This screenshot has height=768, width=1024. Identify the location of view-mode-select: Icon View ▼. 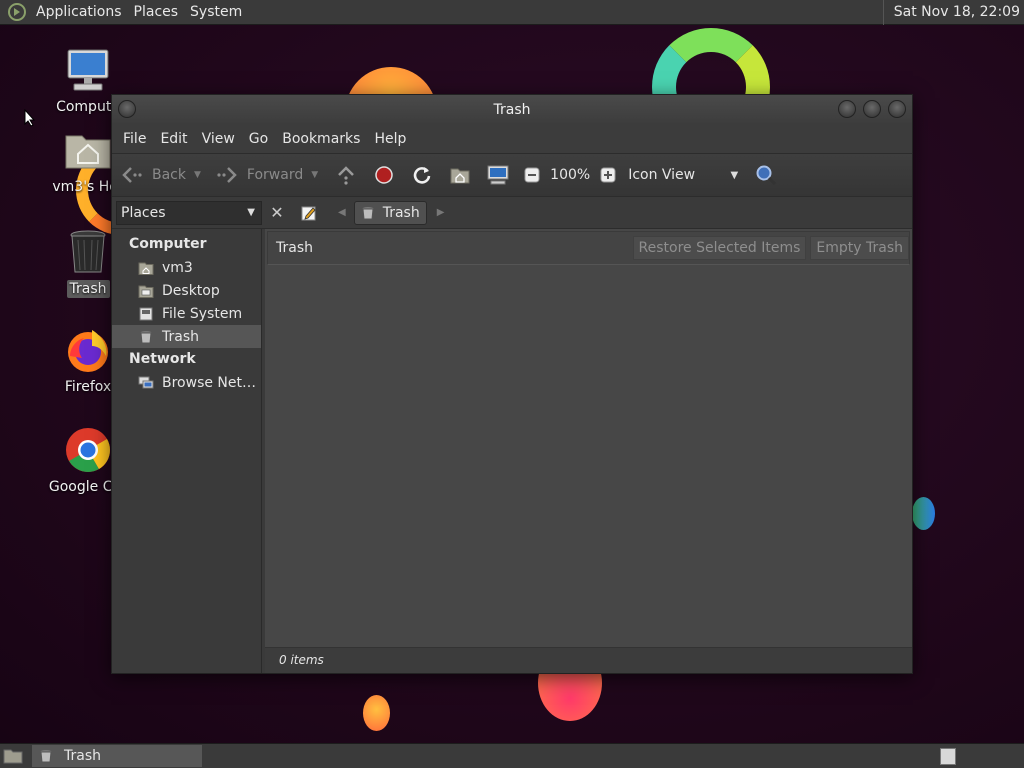
(683, 175).